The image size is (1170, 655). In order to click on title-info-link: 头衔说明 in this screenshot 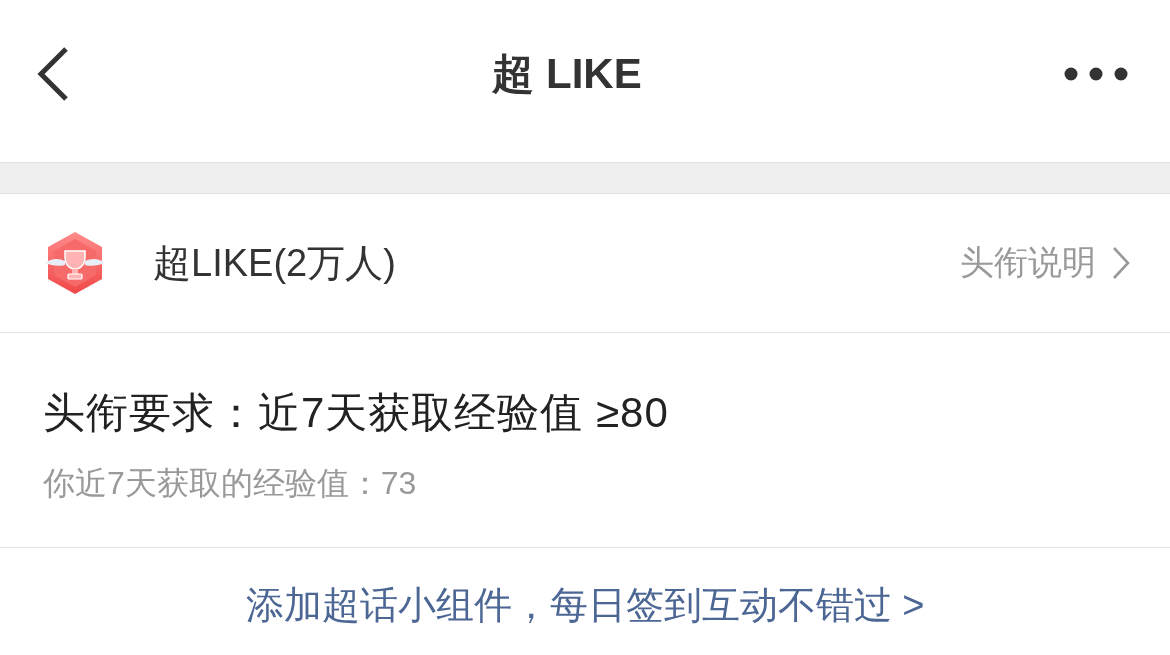, I will do `click(1045, 263)`.